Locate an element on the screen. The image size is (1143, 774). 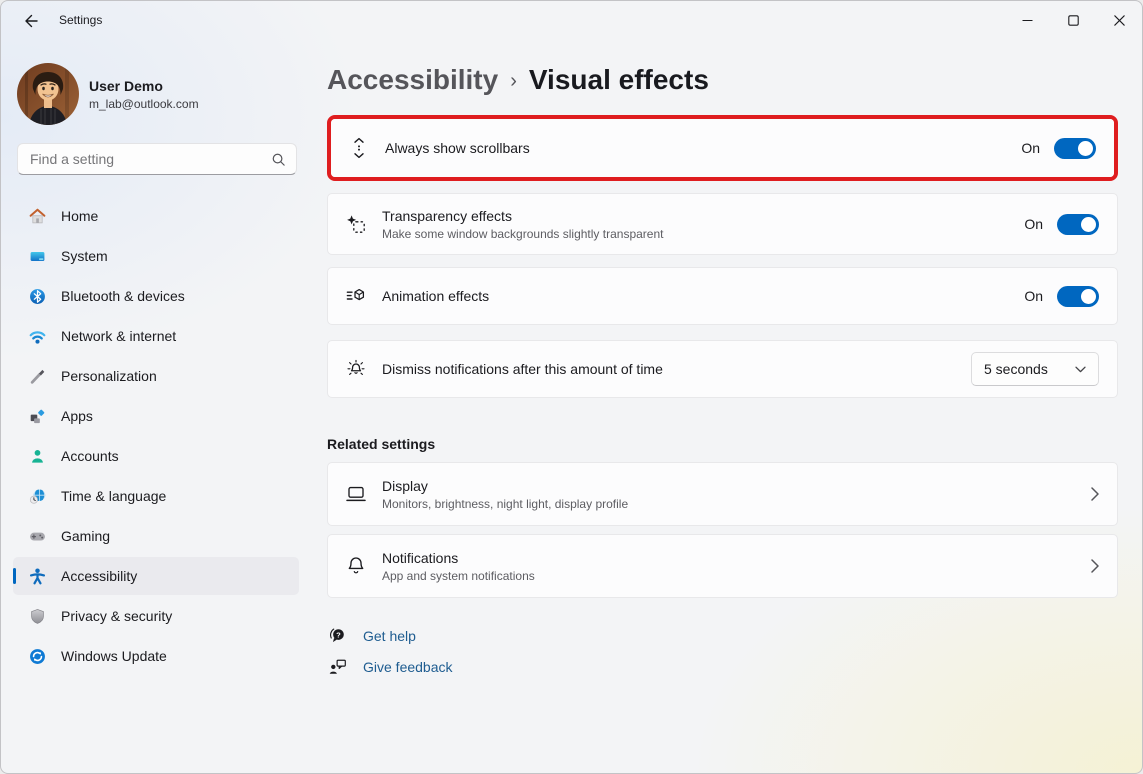
globe-clock-icon is located at coordinates (37, 496).